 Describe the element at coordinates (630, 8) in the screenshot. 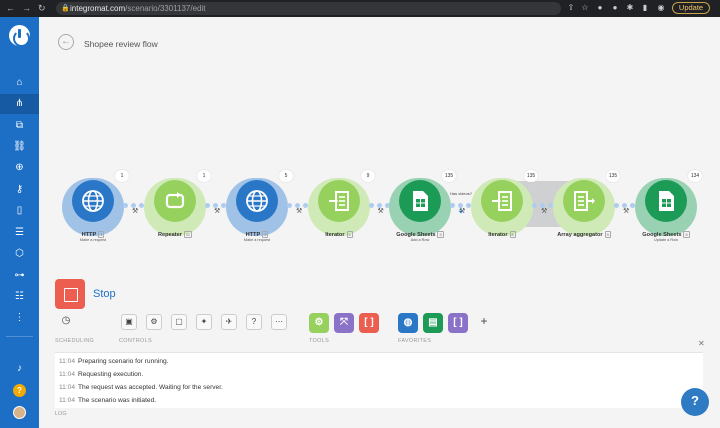

I see `puzzle-icon: ✱` at that location.